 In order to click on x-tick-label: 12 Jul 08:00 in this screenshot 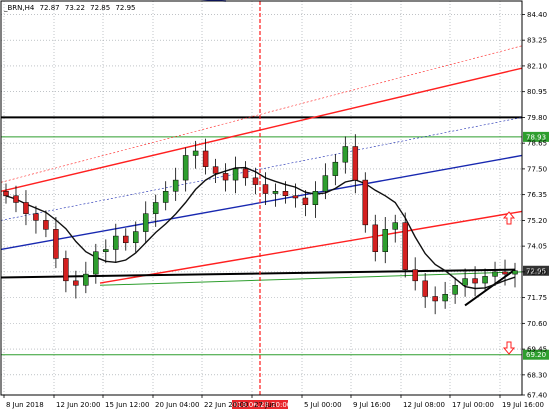, I will do `click(424, 405)`.